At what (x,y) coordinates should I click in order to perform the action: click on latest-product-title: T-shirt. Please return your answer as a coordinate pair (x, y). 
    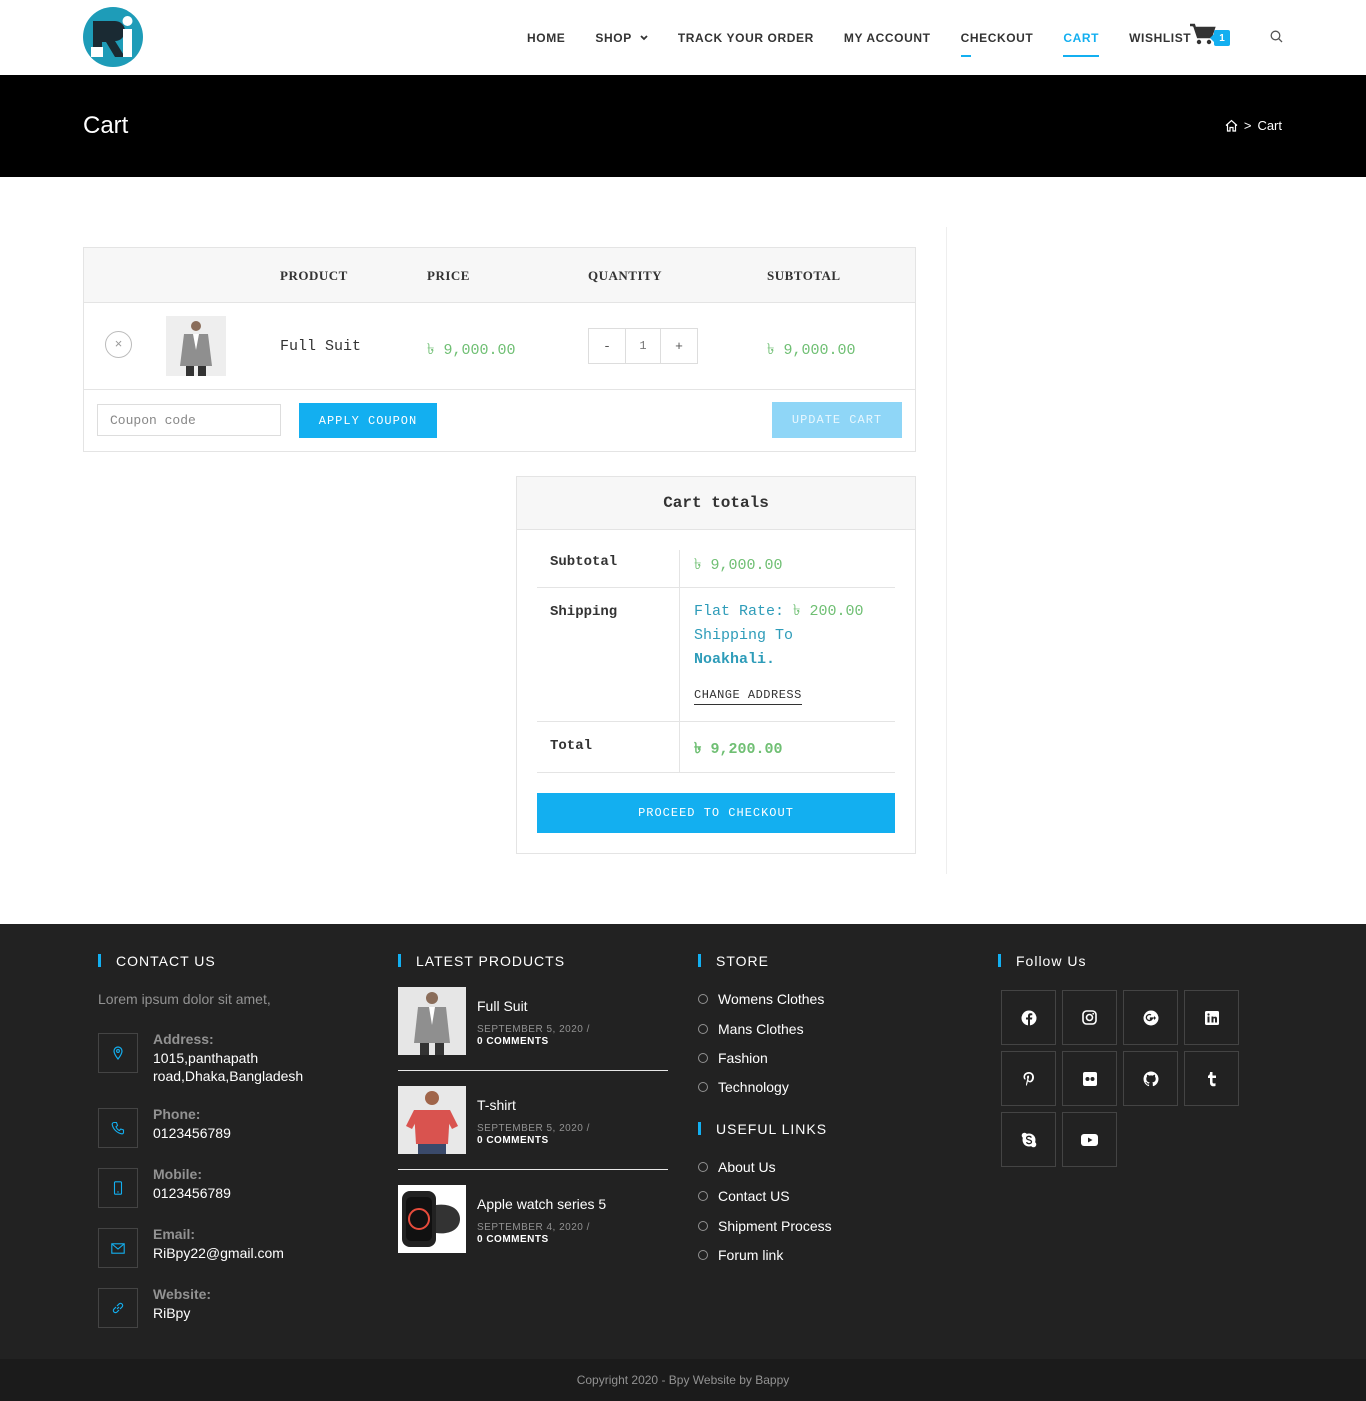
    Looking at the image, I should click on (496, 1105).